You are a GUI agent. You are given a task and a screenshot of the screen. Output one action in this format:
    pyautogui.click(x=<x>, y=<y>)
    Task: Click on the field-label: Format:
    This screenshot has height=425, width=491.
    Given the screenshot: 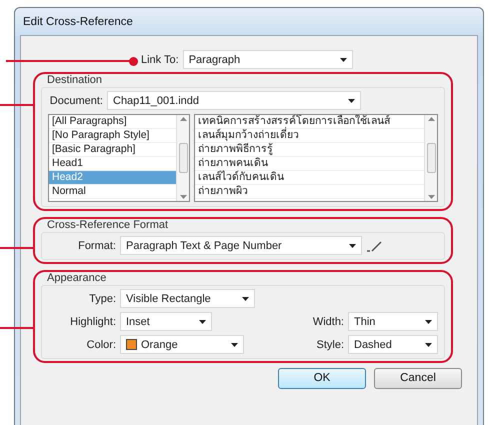 What is the action you would take?
    pyautogui.click(x=96, y=246)
    